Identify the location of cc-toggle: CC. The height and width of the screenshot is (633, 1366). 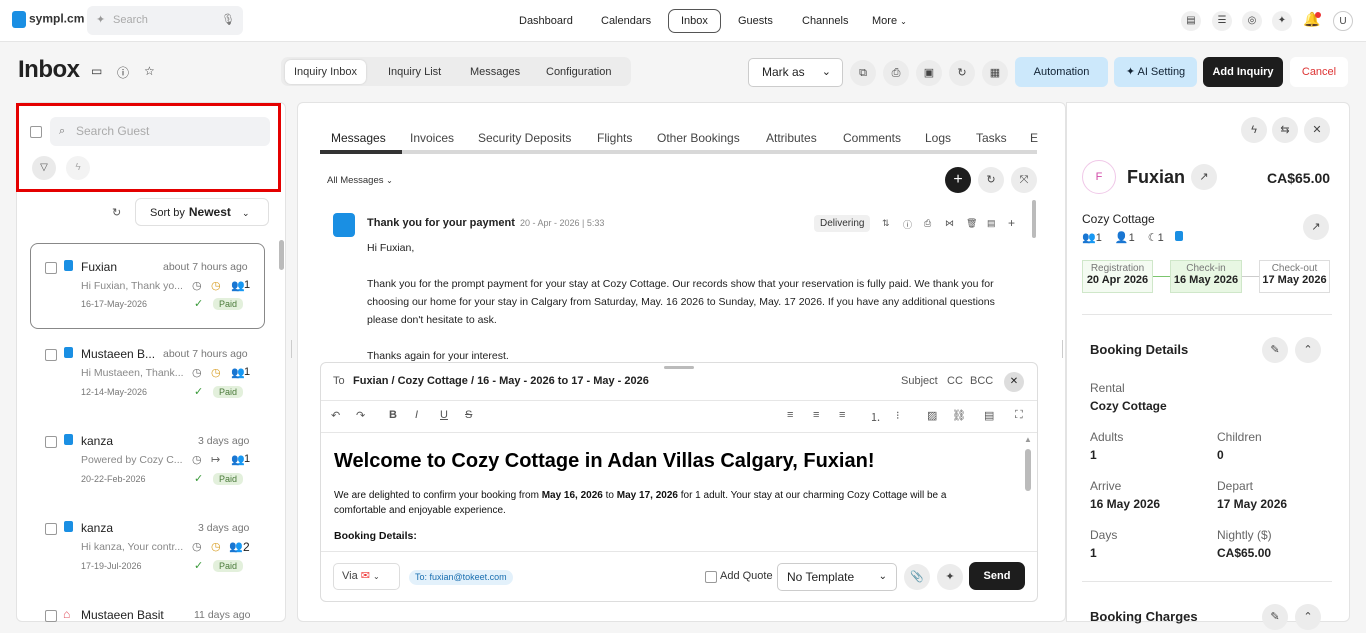
(955, 381).